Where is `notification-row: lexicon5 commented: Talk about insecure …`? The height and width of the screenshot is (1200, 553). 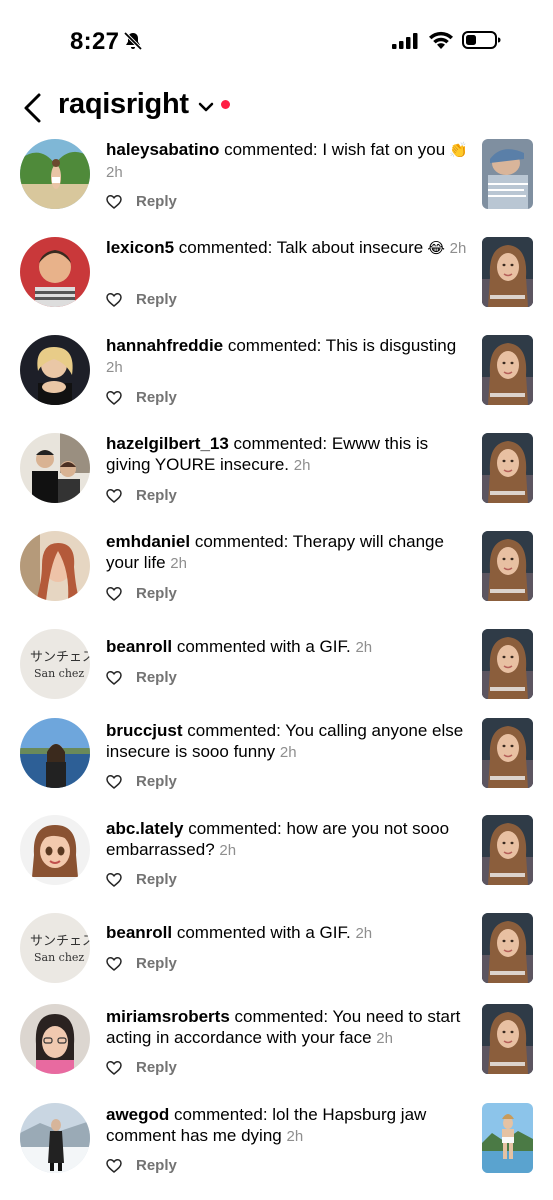 notification-row: lexicon5 commented: Talk about insecure … is located at coordinates (276, 276).